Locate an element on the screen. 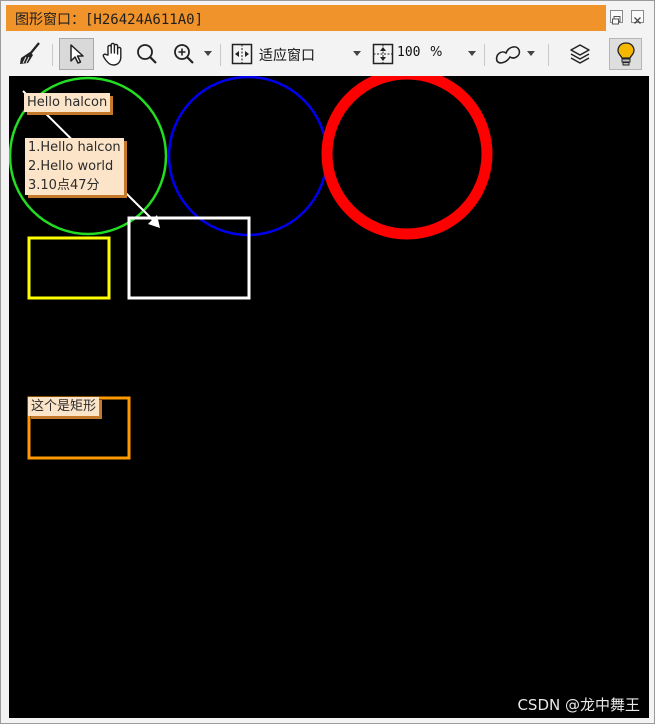 This screenshot has width=655, height=724. yellow-rectangle is located at coordinates (69, 268).